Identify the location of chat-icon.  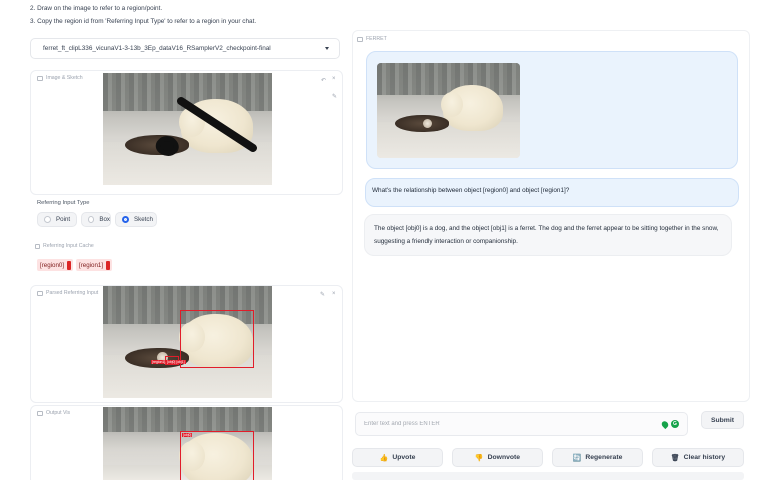
(360, 39).